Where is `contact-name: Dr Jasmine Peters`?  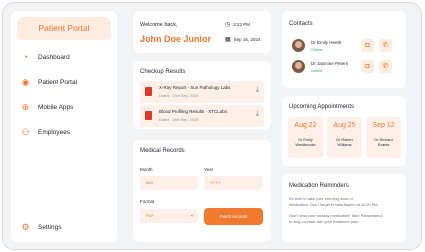
contact-name: Dr Jasmine Peters is located at coordinates (330, 63).